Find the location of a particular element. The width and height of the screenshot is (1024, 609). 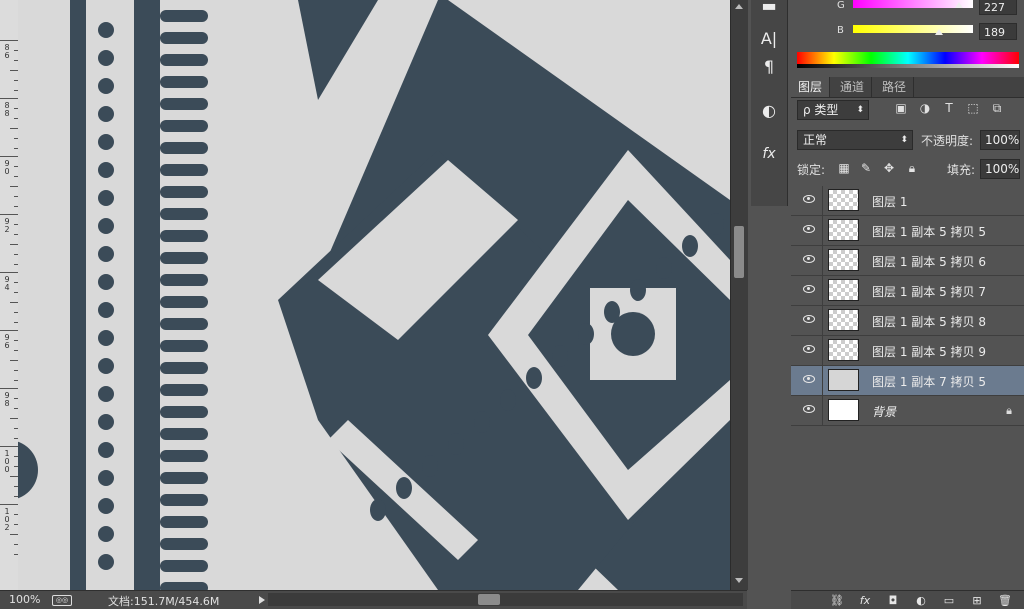

status-bar: 100% ◎◎ 文档:151.7M/454.6M is located at coordinates (373, 599).